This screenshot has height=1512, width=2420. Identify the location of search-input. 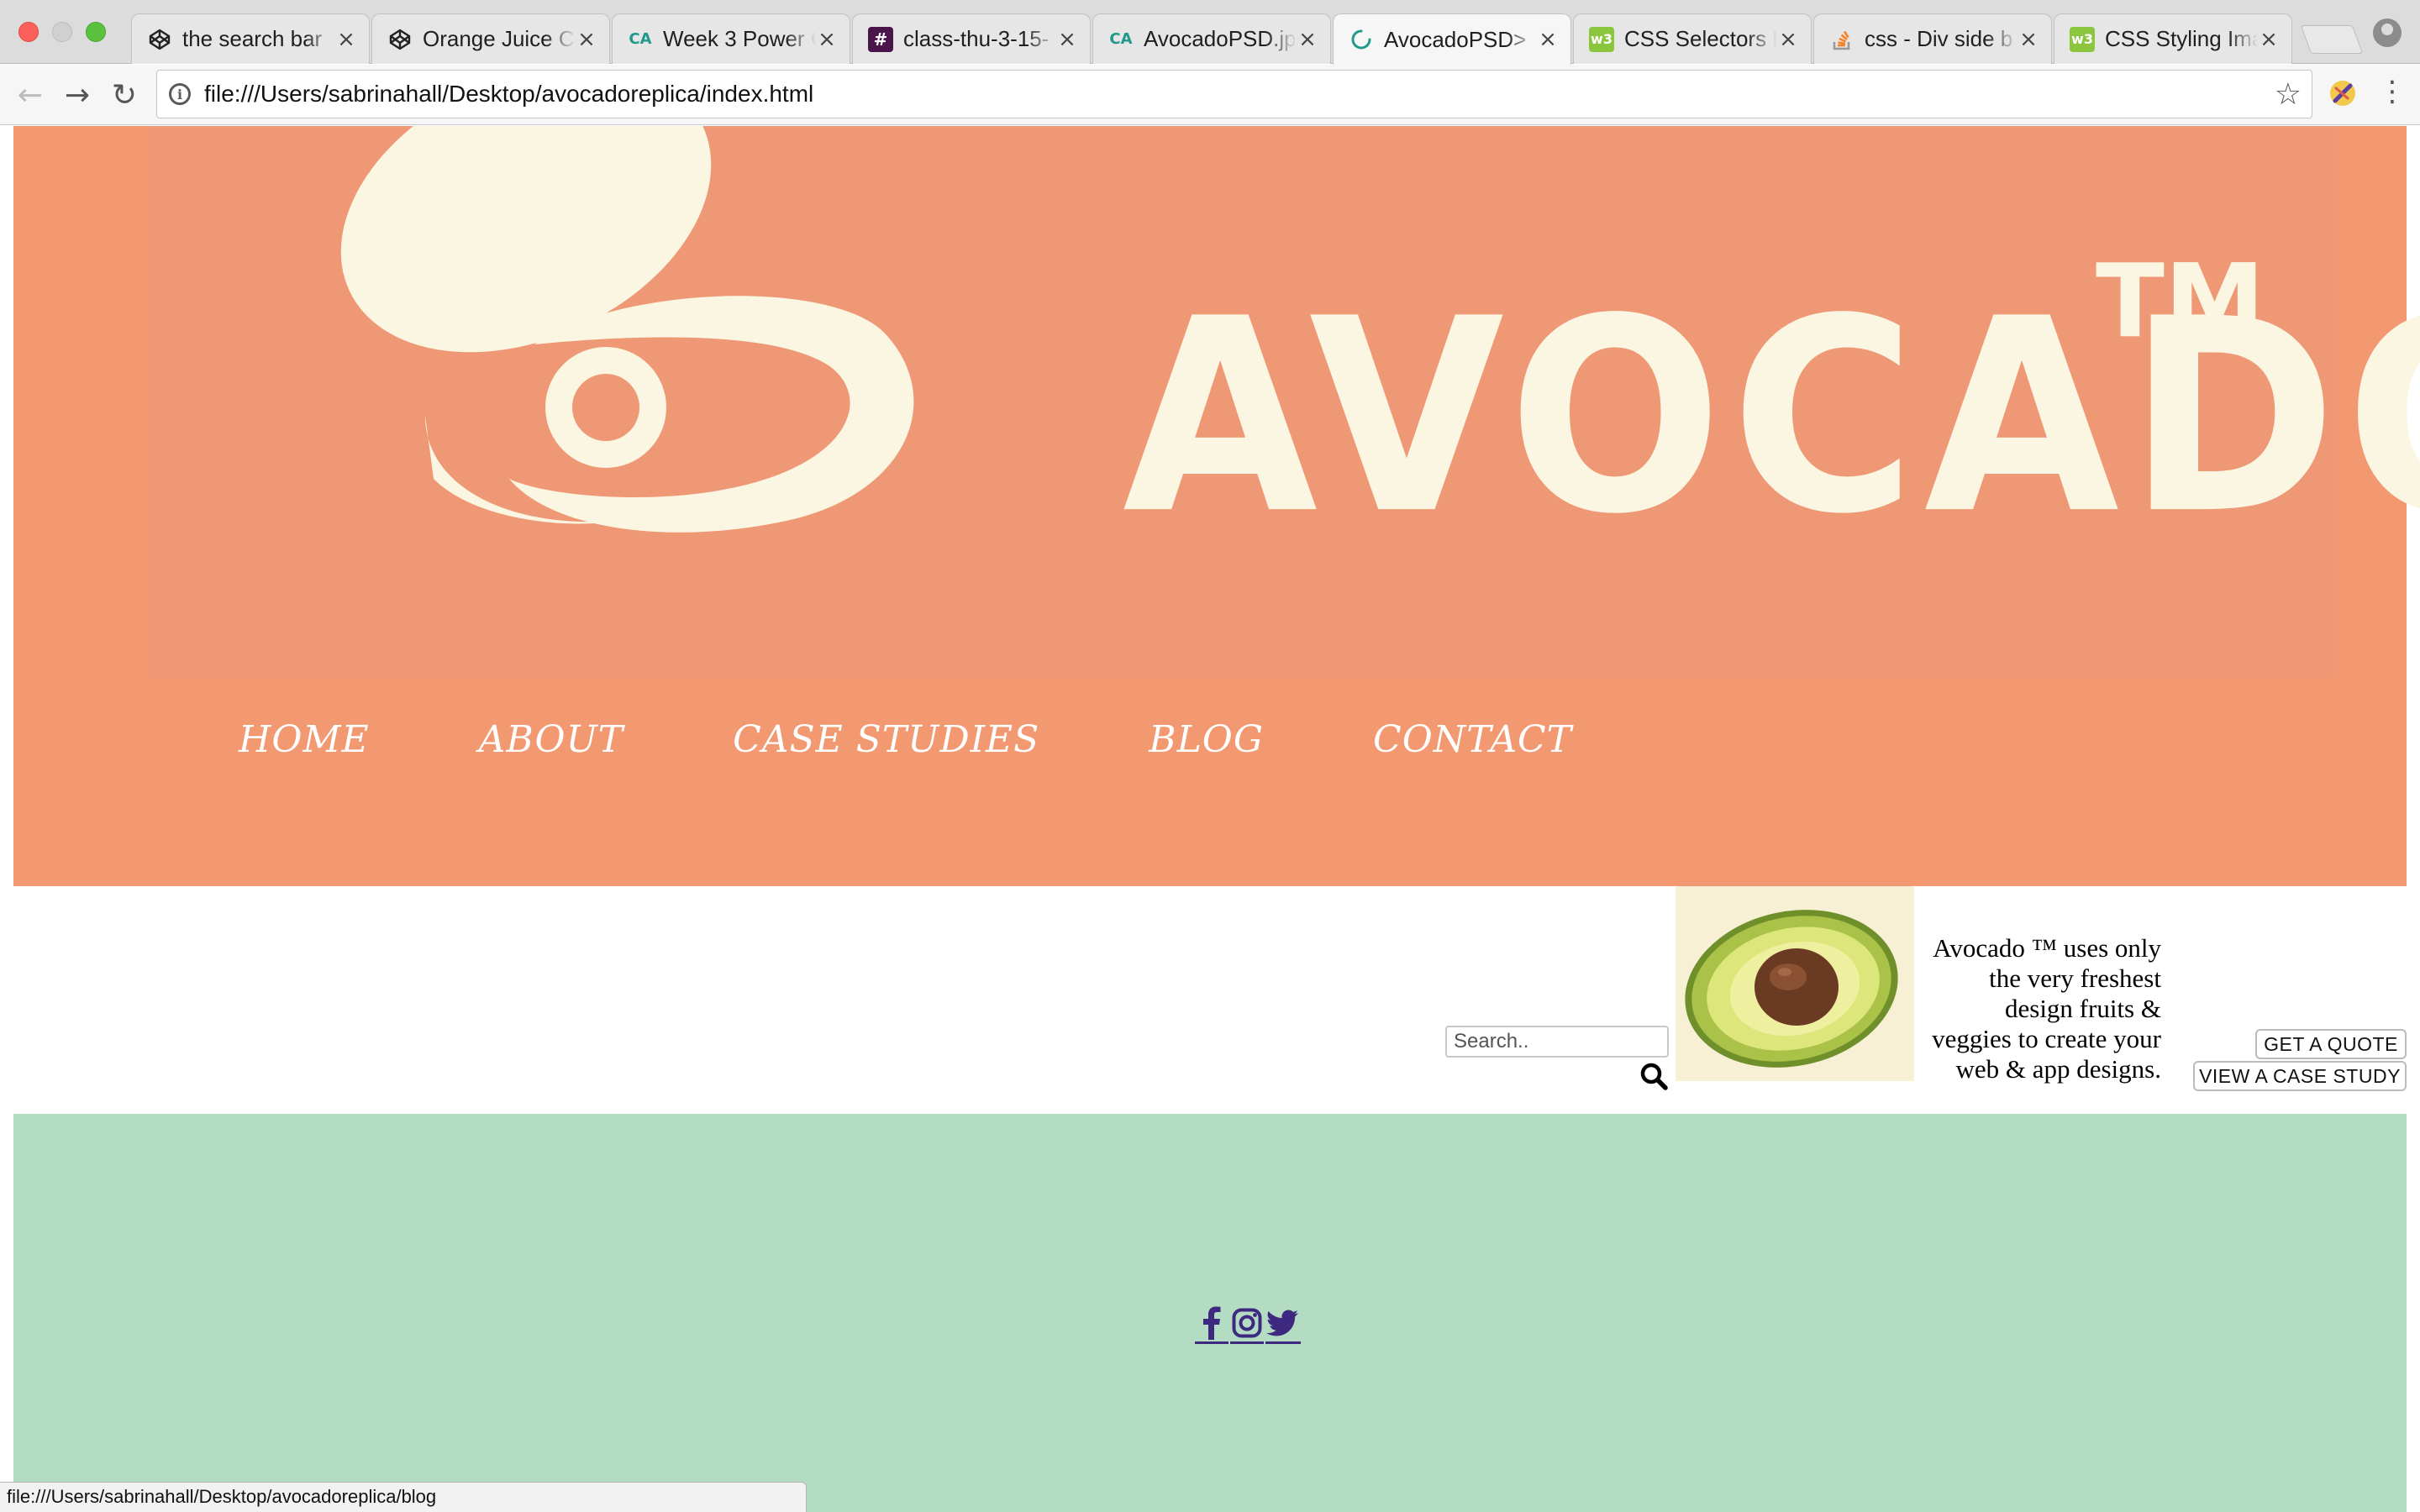
(1557, 1042).